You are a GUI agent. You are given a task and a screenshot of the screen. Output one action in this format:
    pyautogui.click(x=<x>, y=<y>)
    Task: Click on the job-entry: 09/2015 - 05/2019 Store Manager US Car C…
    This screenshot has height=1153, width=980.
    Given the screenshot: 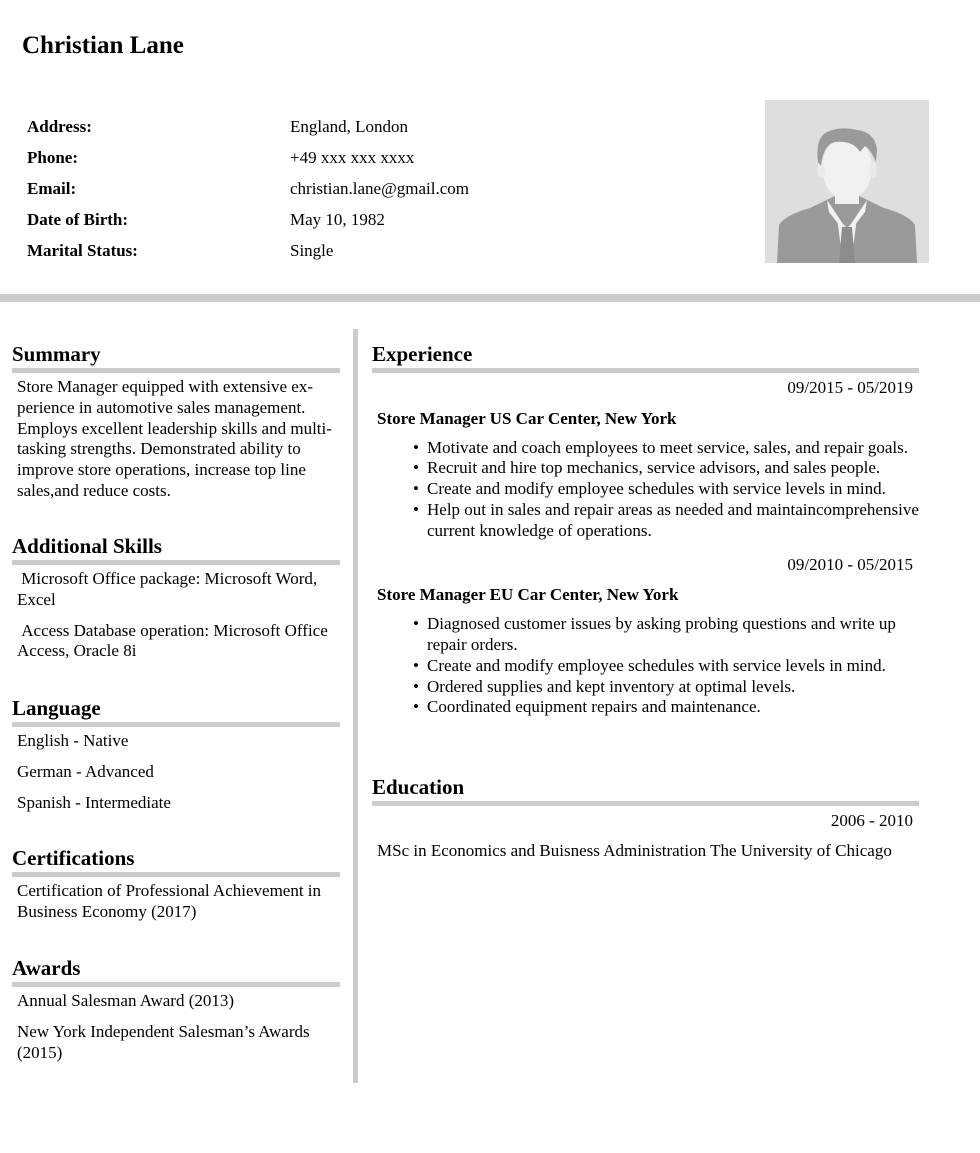 What is the action you would take?
    pyautogui.click(x=645, y=460)
    